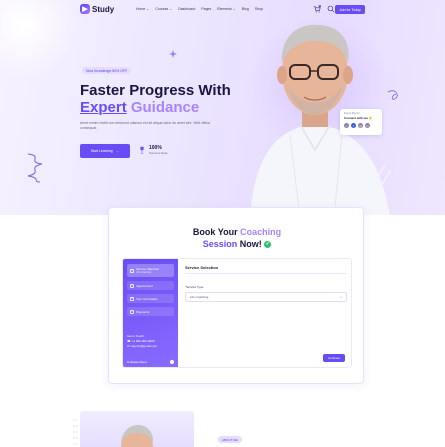 The height and width of the screenshot is (447, 445). I want to click on form-heading: Service Selection, so click(266, 269).